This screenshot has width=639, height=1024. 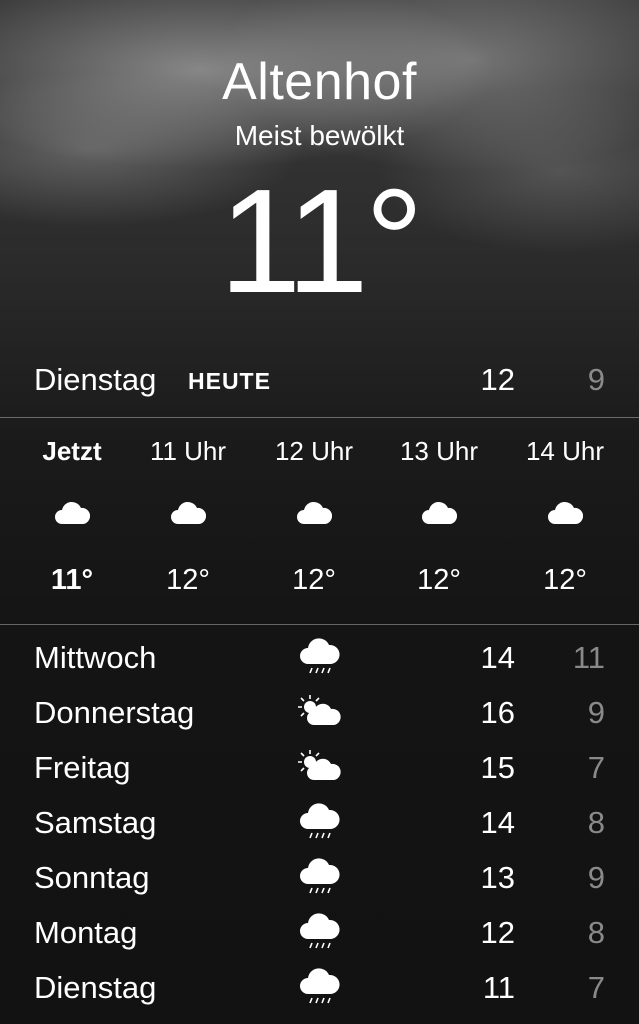 I want to click on forecast-row: Samstag 14 8, so click(x=319, y=822).